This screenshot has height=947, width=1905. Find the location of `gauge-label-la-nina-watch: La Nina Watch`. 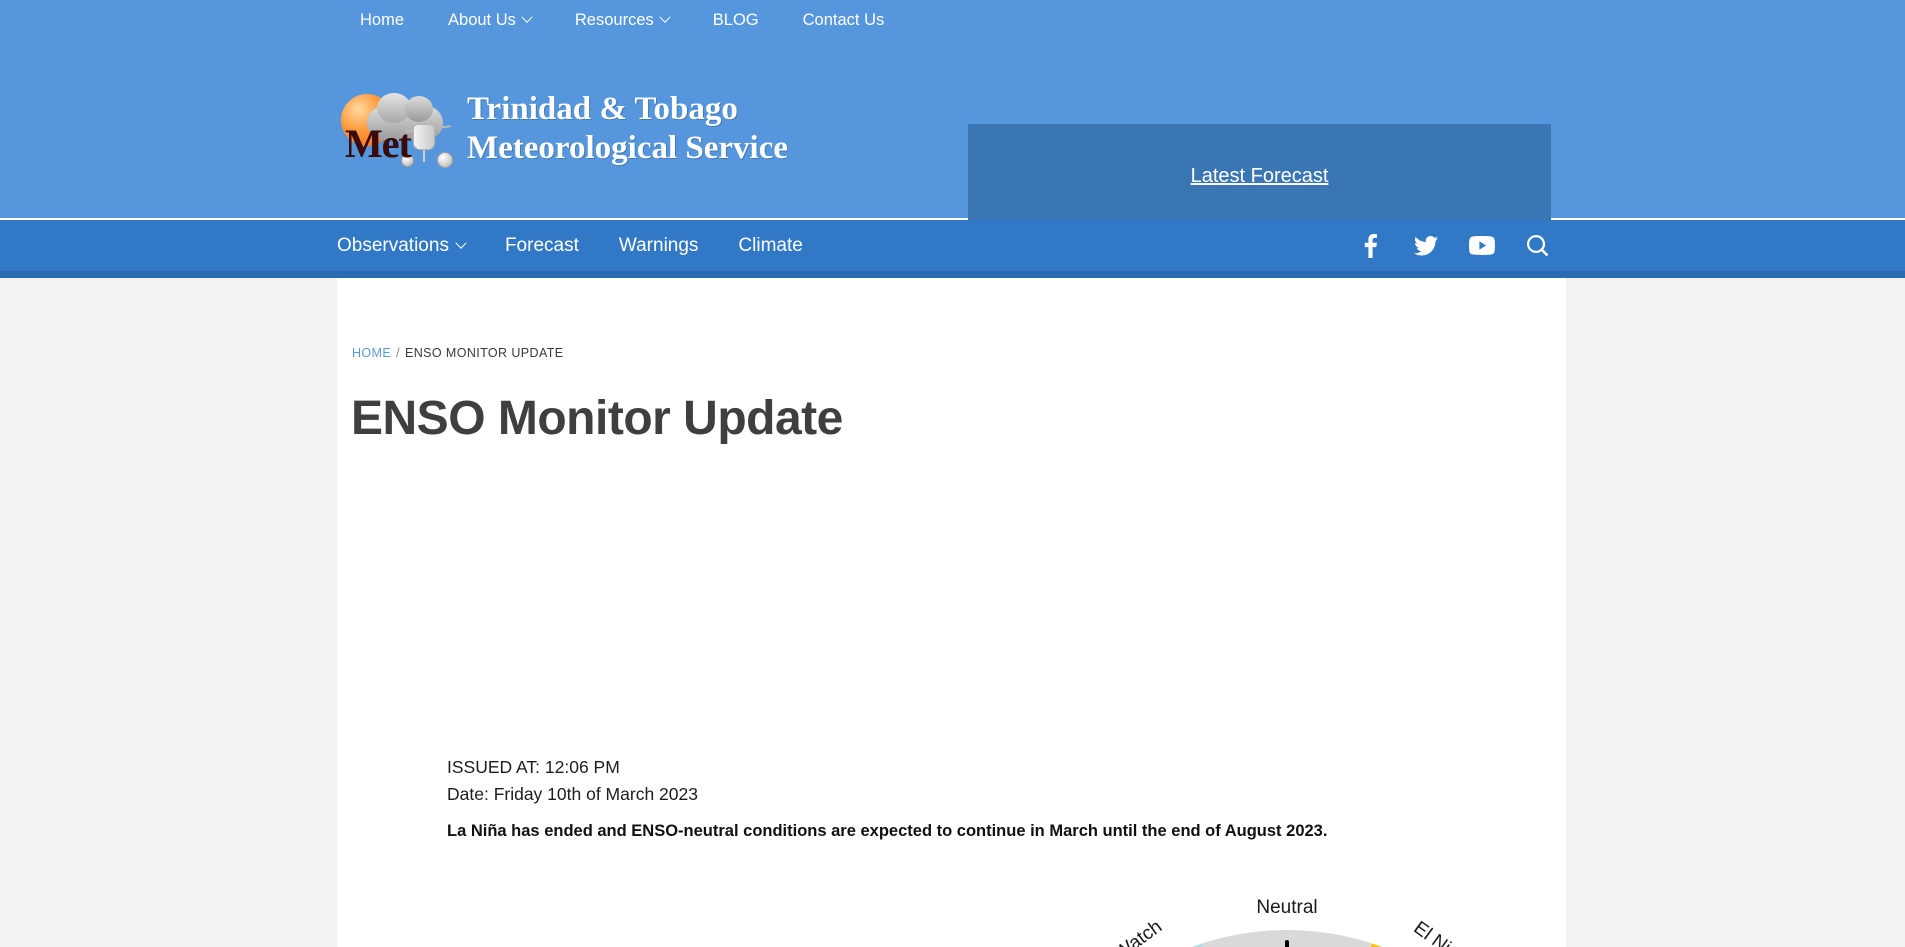

gauge-label-la-nina-watch: La Nina Watch is located at coordinates (1109, 931).